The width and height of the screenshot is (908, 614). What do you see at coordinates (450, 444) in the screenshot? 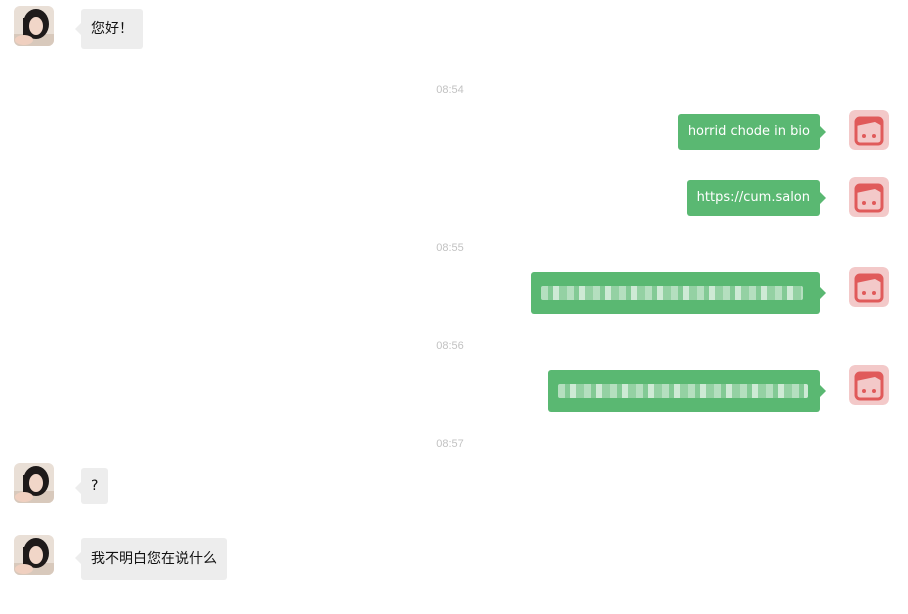
I see `timestamp: 08:57` at bounding box center [450, 444].